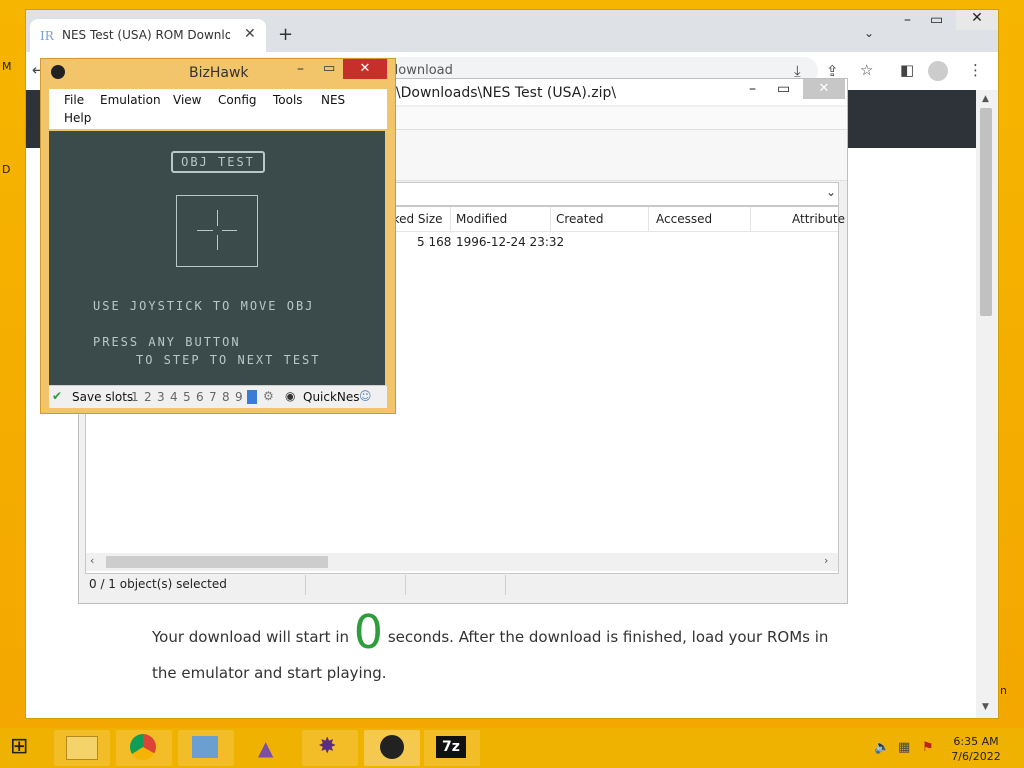 This screenshot has width=1024, height=768. I want to click on save-slot-9: 9, so click(239, 397).